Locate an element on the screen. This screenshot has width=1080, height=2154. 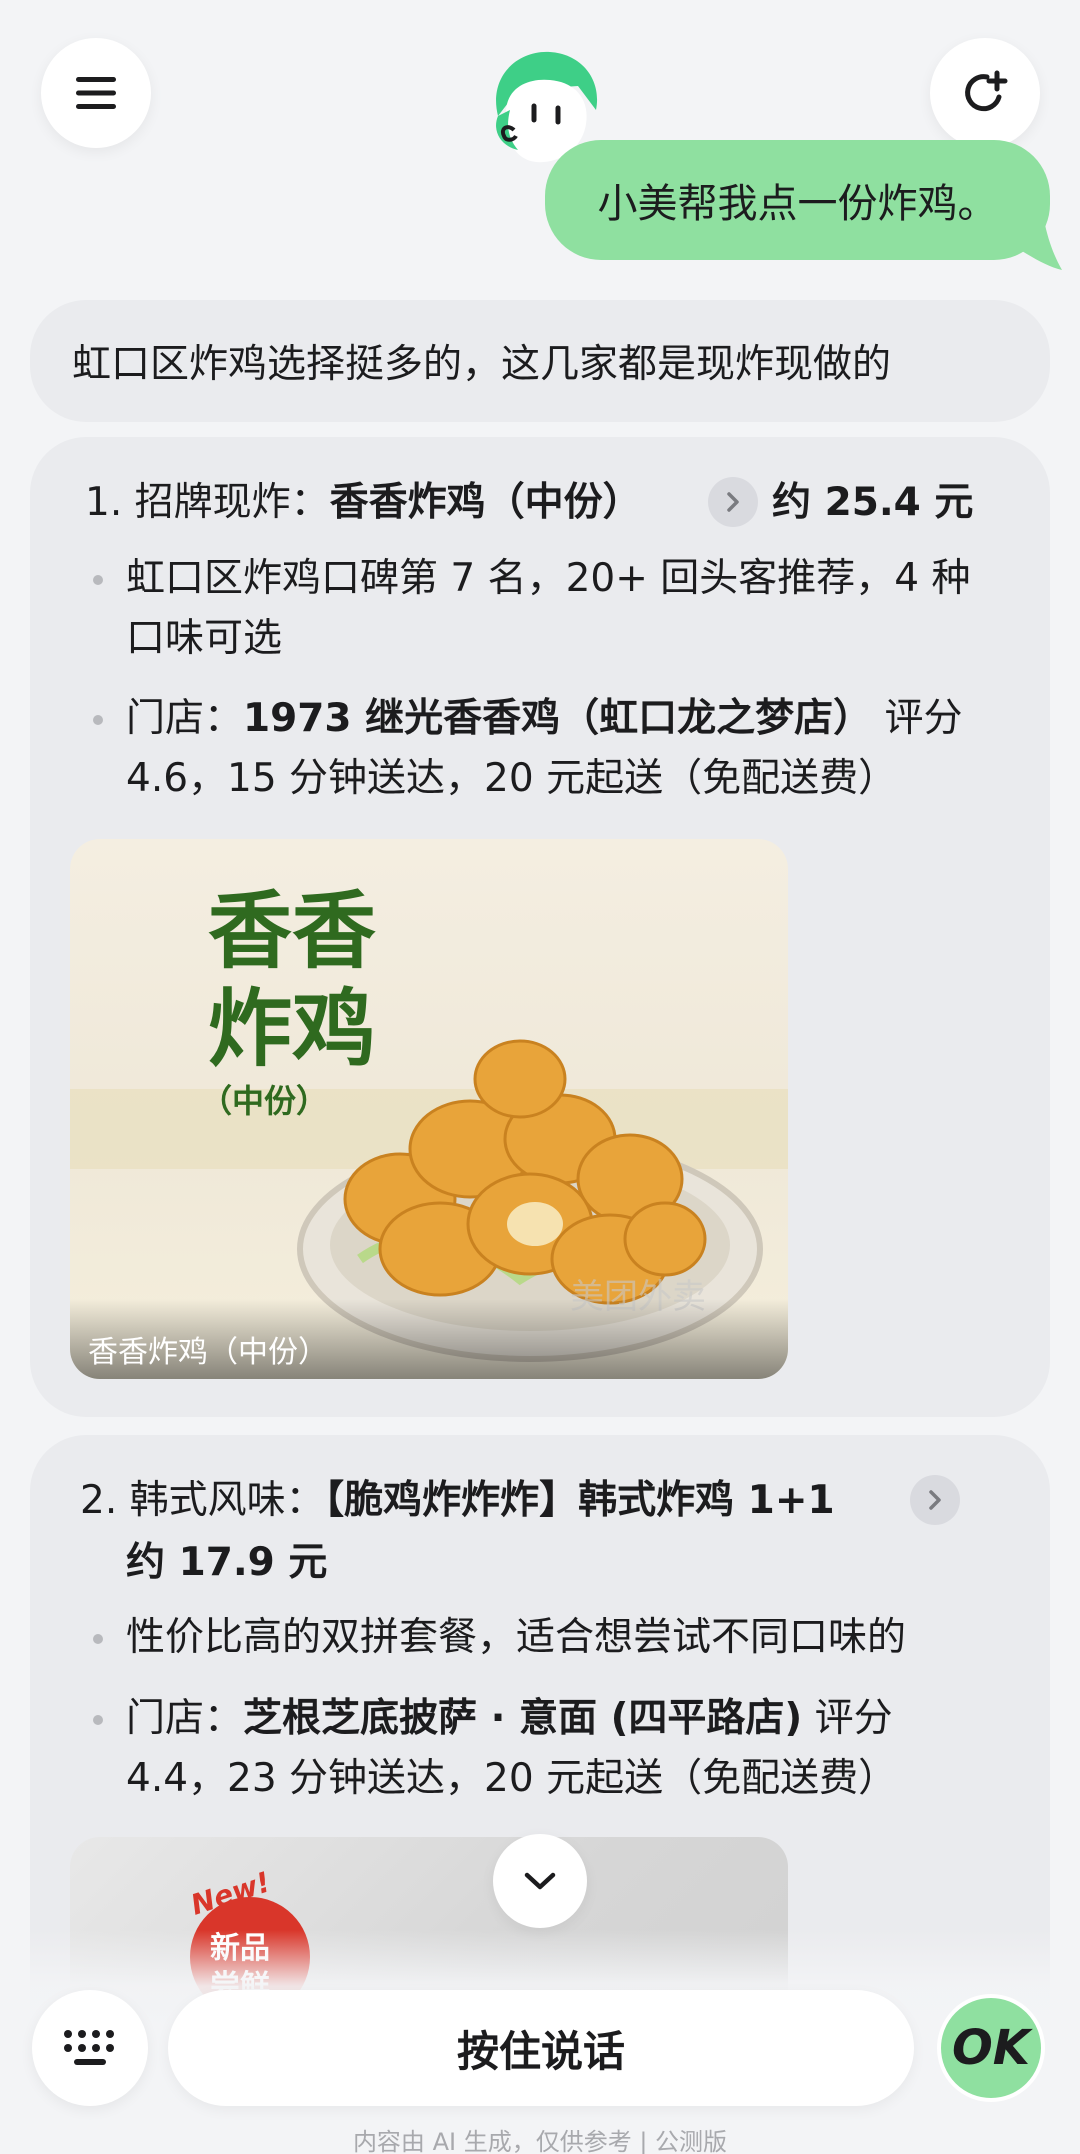
store-name: 芝根芝底披萨 · 意面 (四平路店) is located at coordinates (523, 1718).